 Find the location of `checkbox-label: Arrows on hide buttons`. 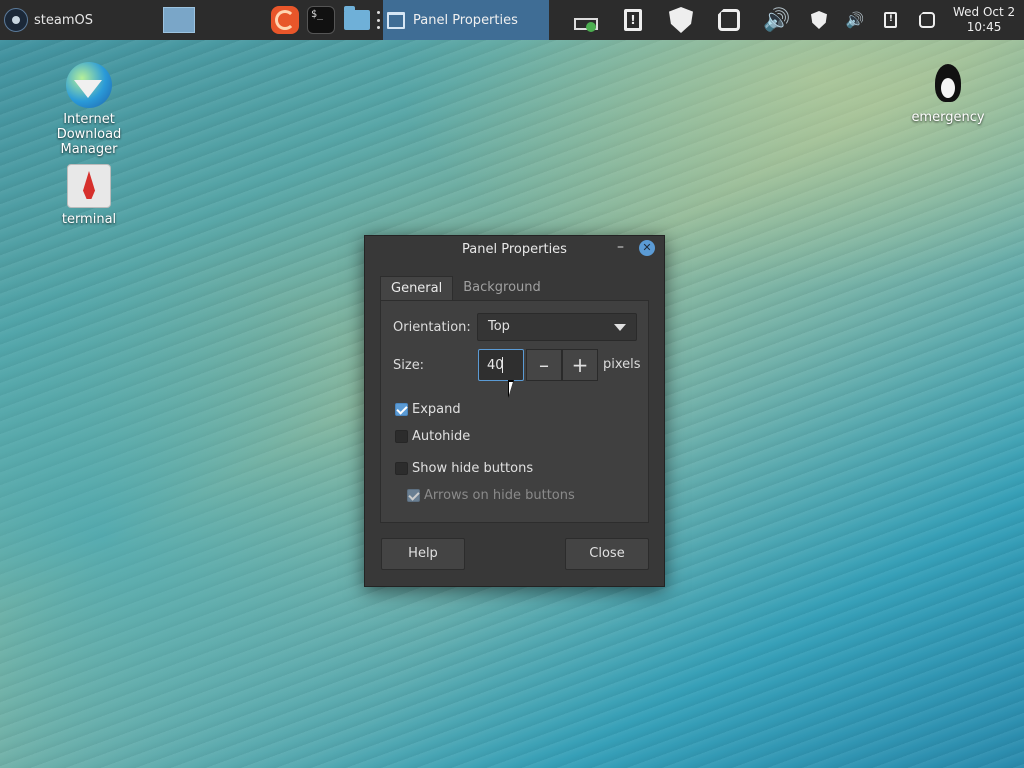

checkbox-label: Arrows on hide buttons is located at coordinates (499, 495).